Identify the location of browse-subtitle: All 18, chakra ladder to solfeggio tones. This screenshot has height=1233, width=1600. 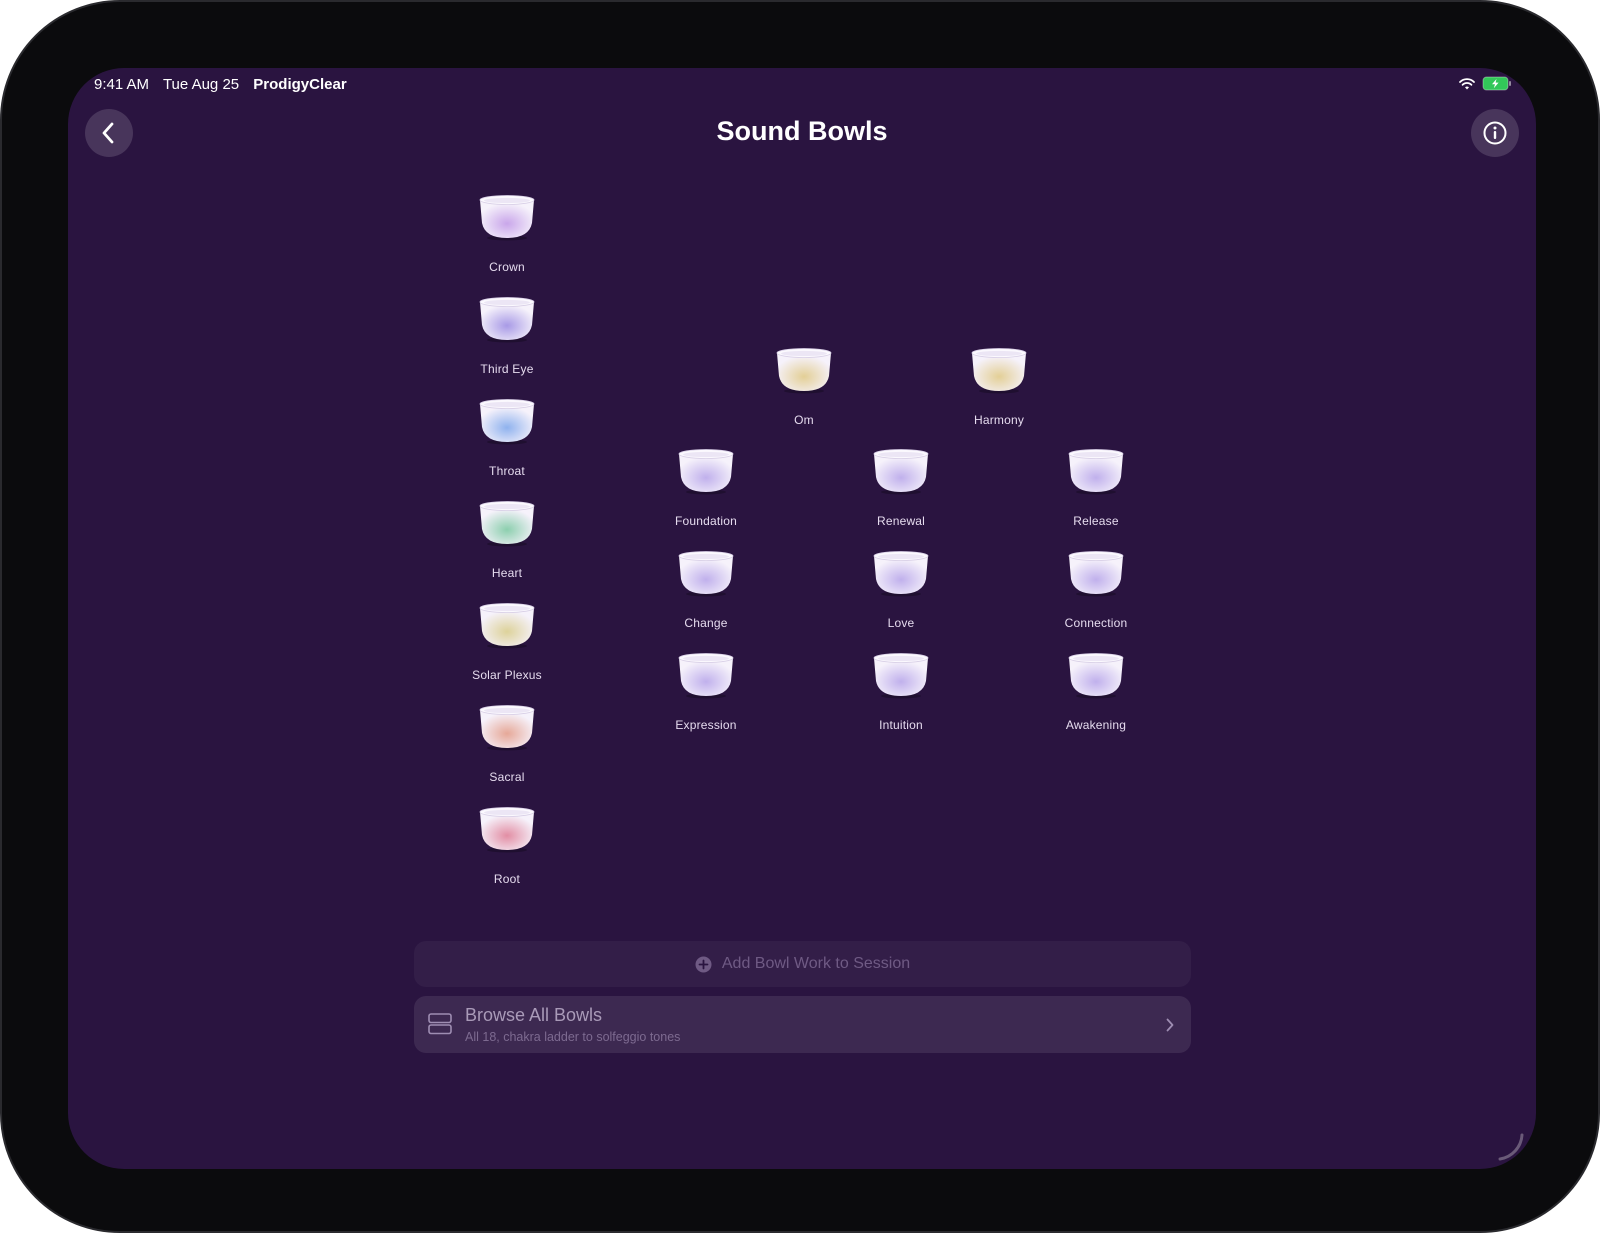
(573, 1037).